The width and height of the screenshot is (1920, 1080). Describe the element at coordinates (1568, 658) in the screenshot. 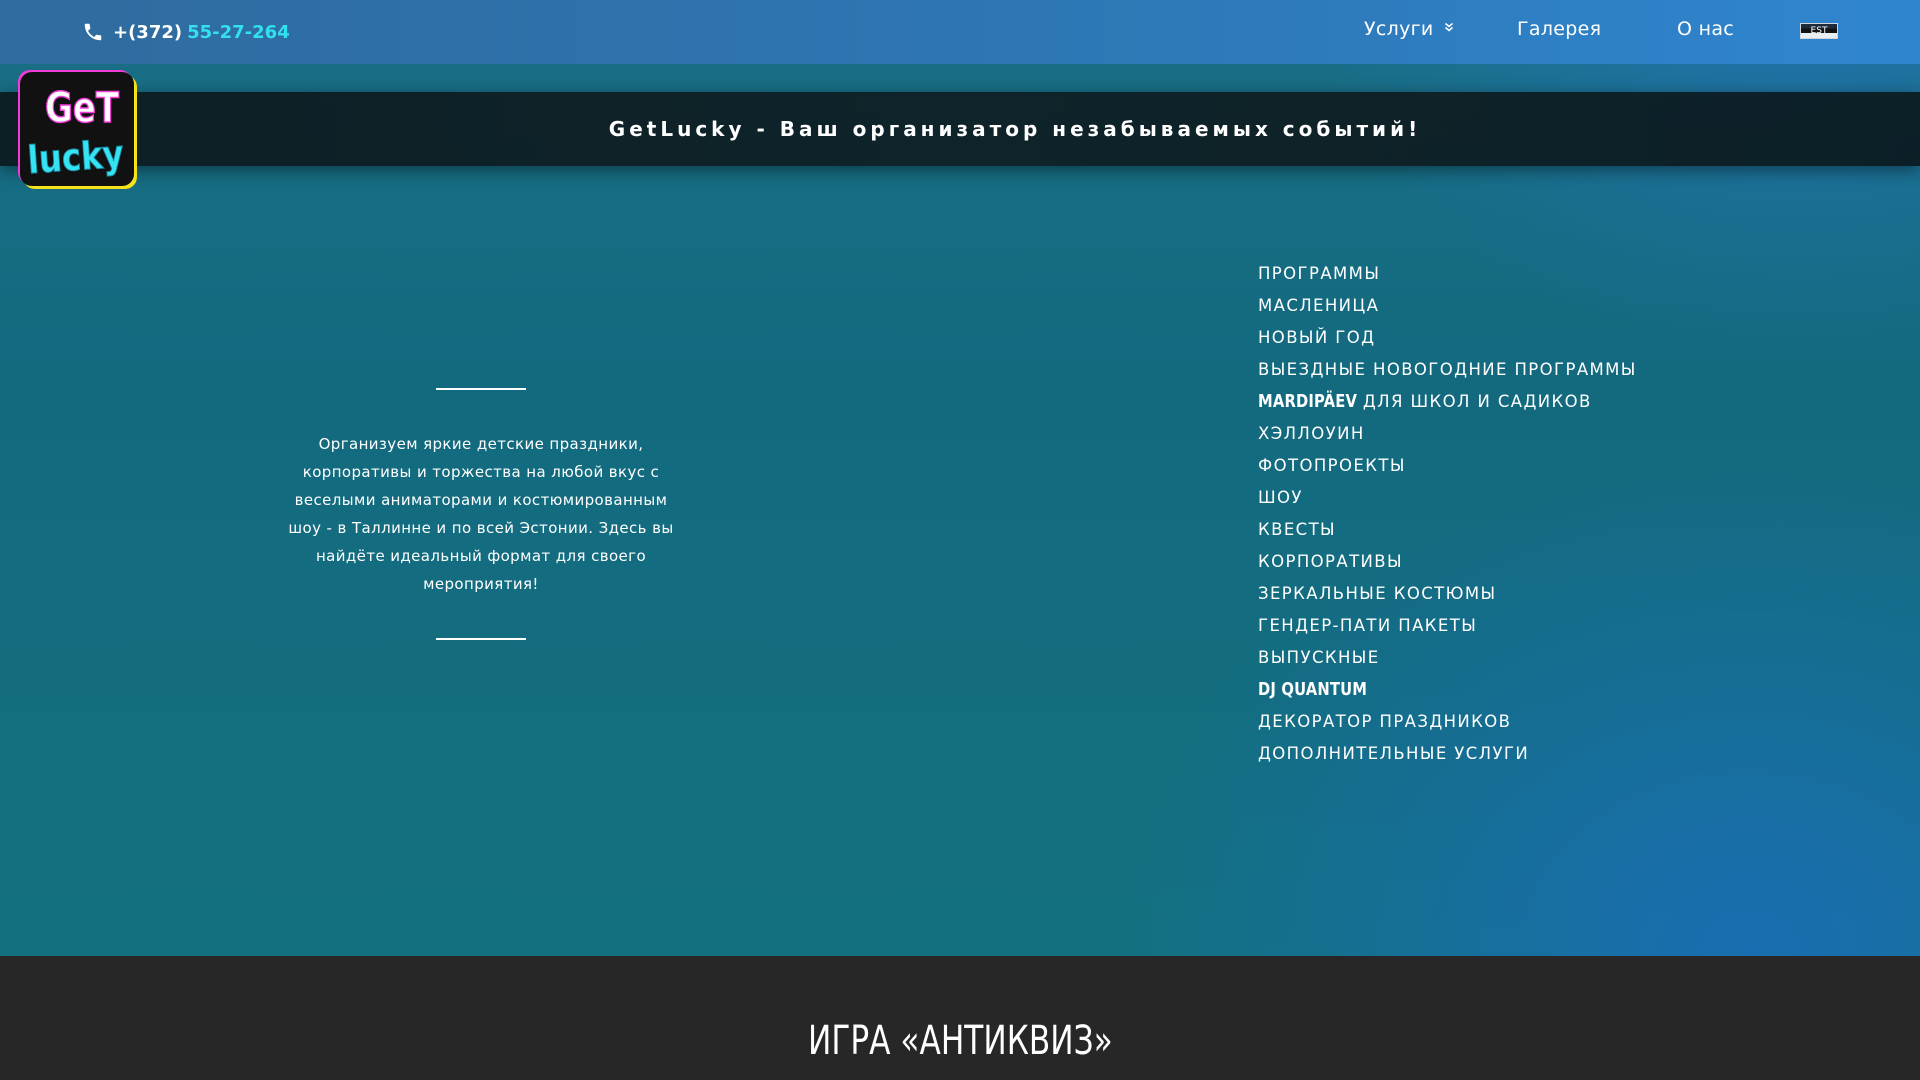

I see `service-link-graduations: ВЫПУСКНЫЕ` at that location.